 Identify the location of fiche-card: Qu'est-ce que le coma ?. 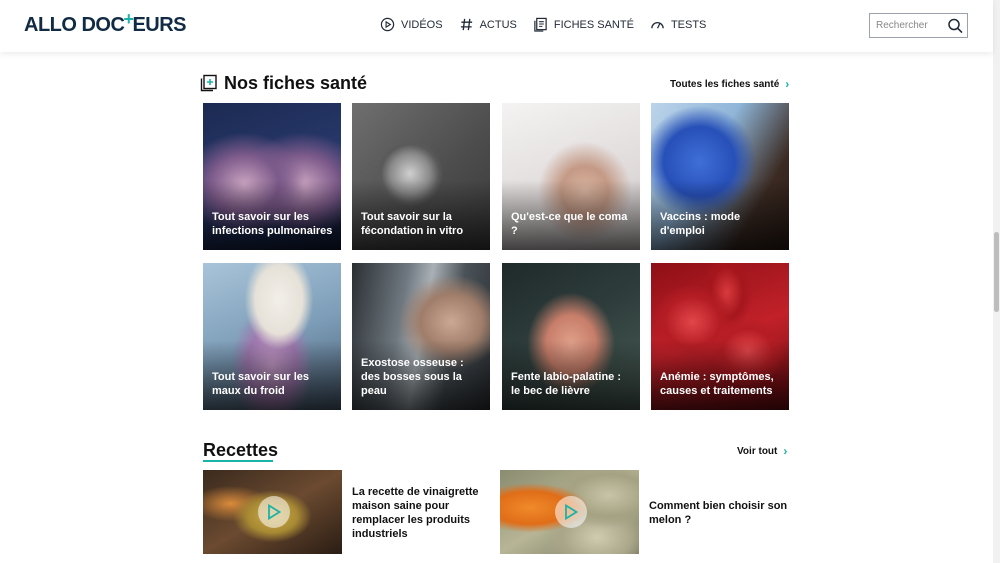
(571, 176).